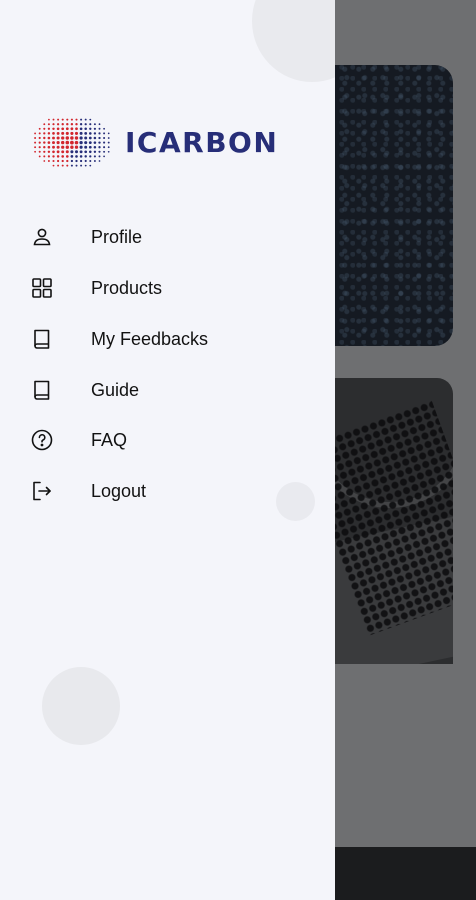 The height and width of the screenshot is (900, 476). I want to click on menu-item-my-feedbacks: My Feedbacks, so click(167, 339).